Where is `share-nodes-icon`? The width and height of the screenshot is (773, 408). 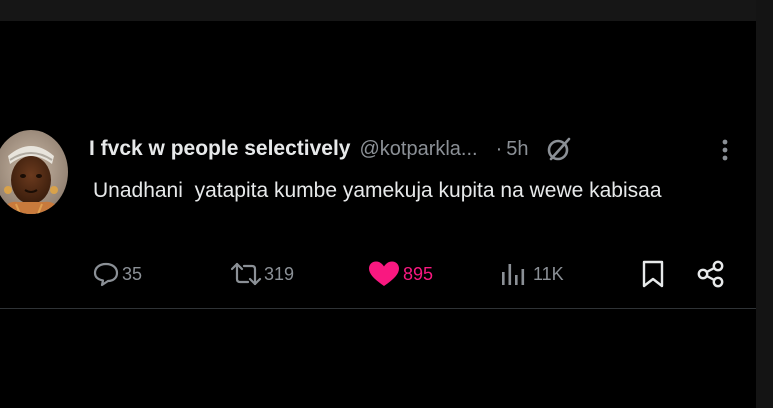 share-nodes-icon is located at coordinates (710, 274).